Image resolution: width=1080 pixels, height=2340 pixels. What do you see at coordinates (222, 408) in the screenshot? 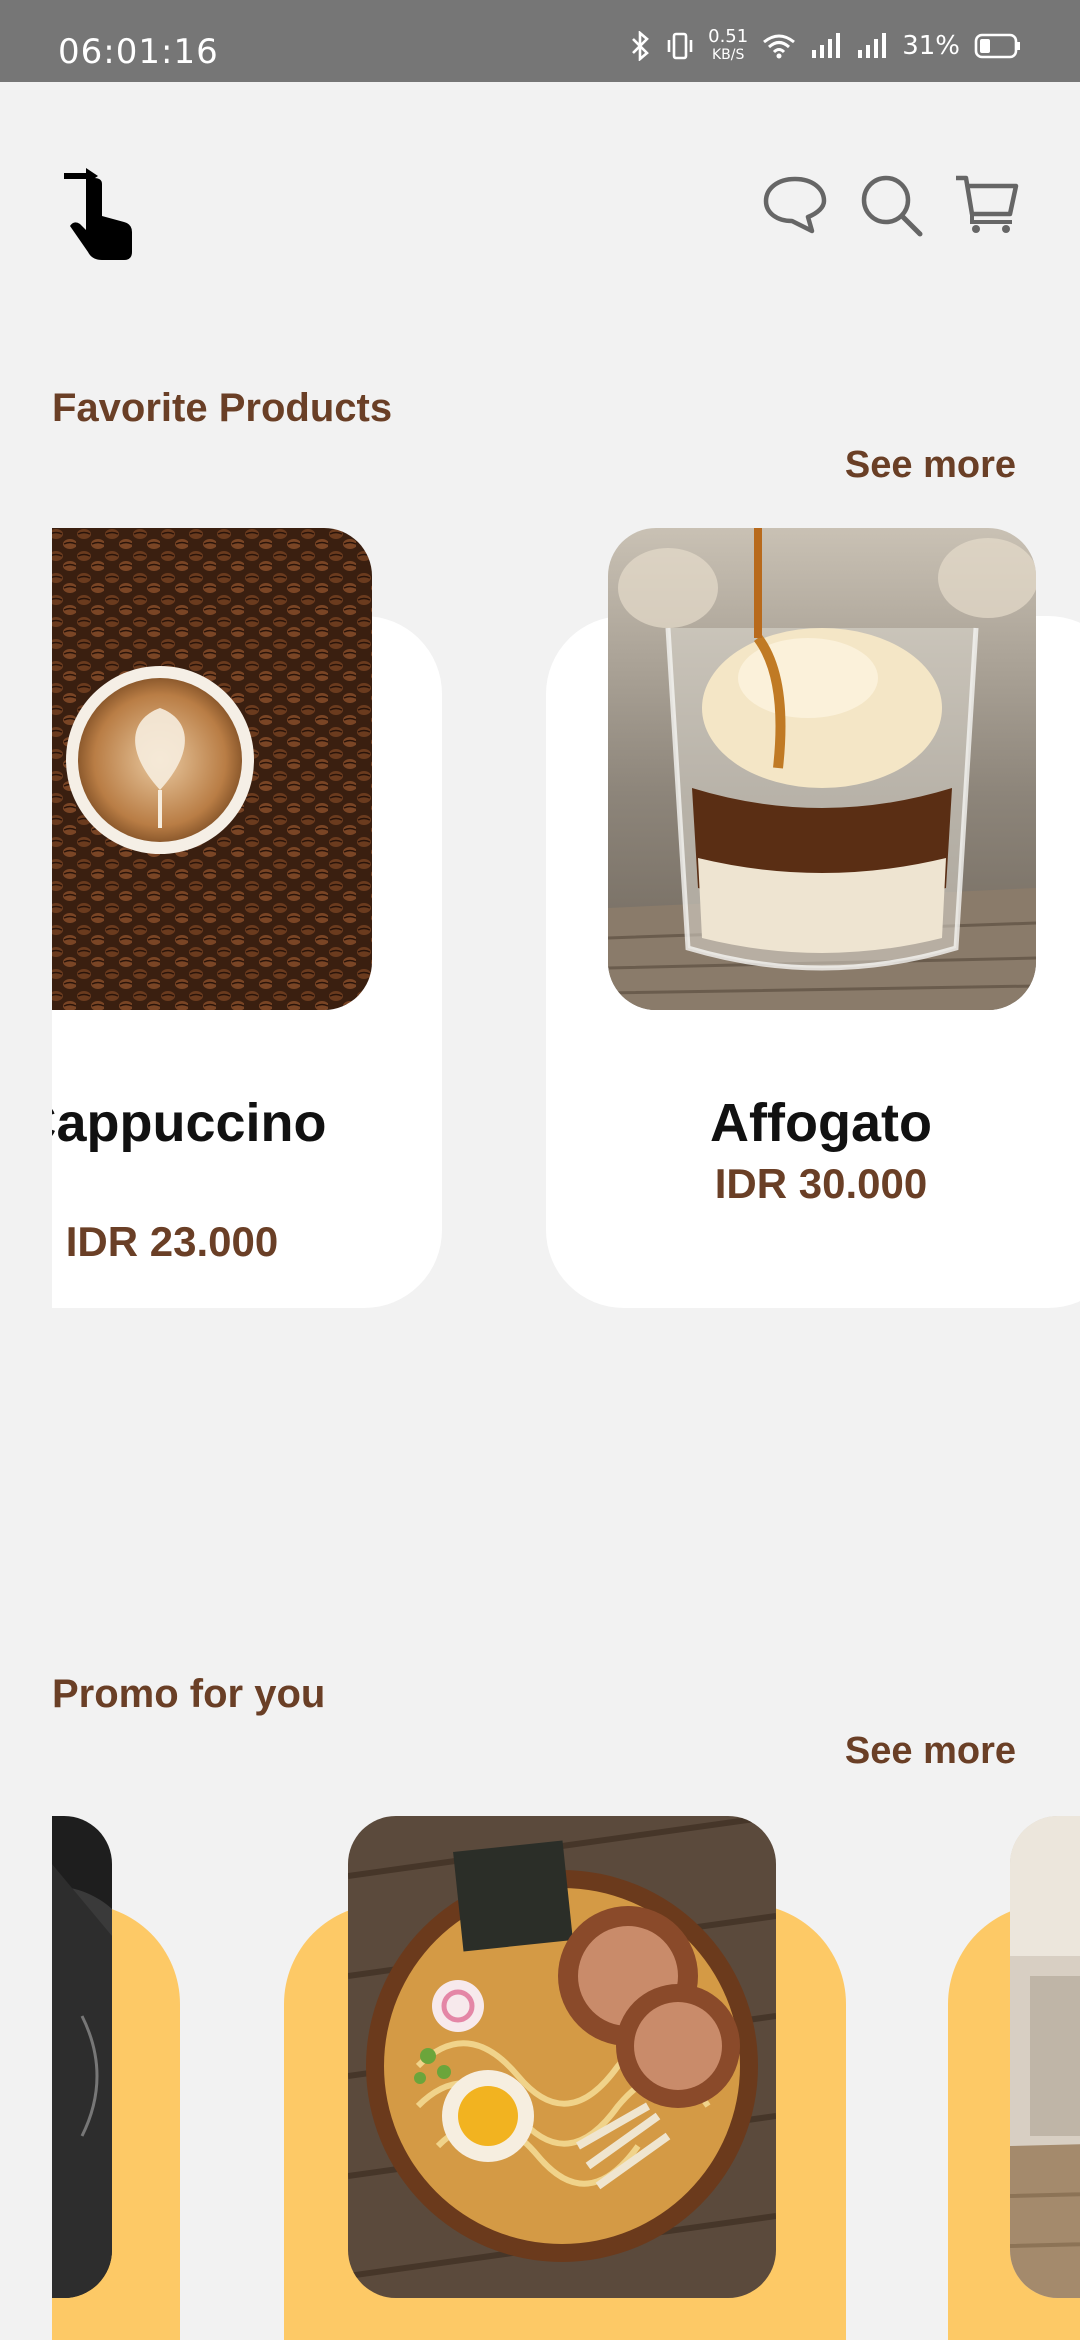
I see `favorite-products-title: Favorite Products` at bounding box center [222, 408].